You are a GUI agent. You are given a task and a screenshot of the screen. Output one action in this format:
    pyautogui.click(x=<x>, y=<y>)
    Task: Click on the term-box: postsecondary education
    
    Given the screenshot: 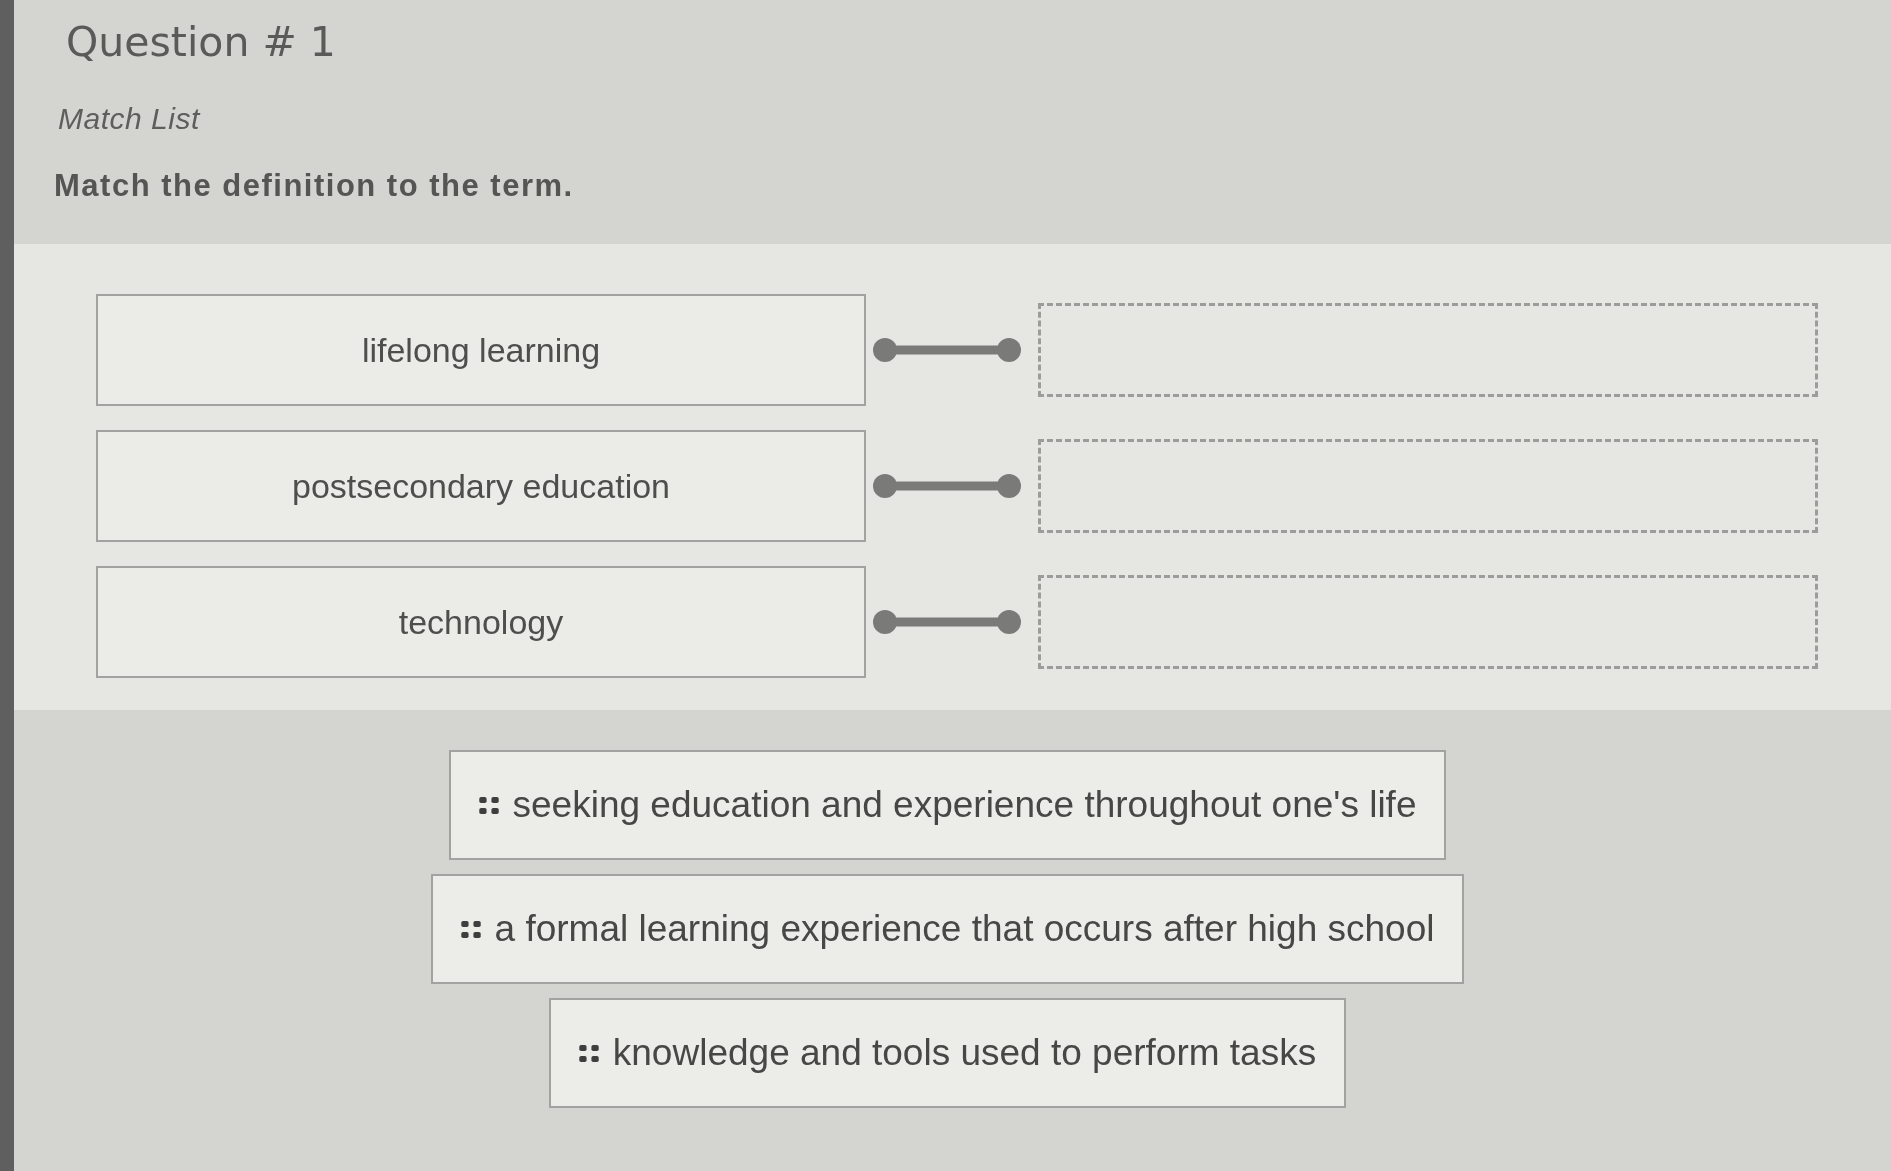 What is the action you would take?
    pyautogui.click(x=481, y=486)
    